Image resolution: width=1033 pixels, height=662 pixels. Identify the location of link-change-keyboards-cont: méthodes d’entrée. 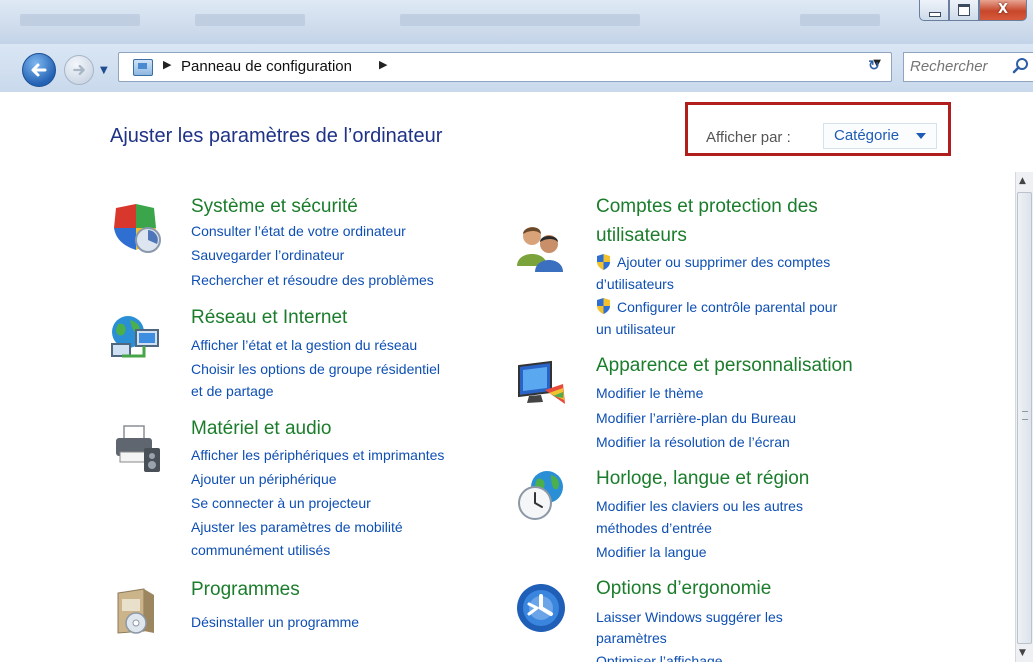
(654, 528).